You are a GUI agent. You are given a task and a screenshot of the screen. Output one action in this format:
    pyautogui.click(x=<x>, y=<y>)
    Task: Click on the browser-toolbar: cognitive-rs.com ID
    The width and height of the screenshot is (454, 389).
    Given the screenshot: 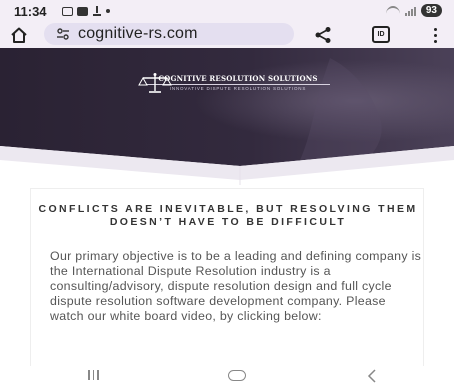 What is the action you would take?
    pyautogui.click(x=227, y=35)
    